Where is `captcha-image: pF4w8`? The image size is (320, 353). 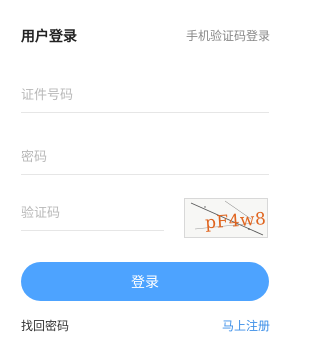
captcha-image: pF4w8 is located at coordinates (226, 218).